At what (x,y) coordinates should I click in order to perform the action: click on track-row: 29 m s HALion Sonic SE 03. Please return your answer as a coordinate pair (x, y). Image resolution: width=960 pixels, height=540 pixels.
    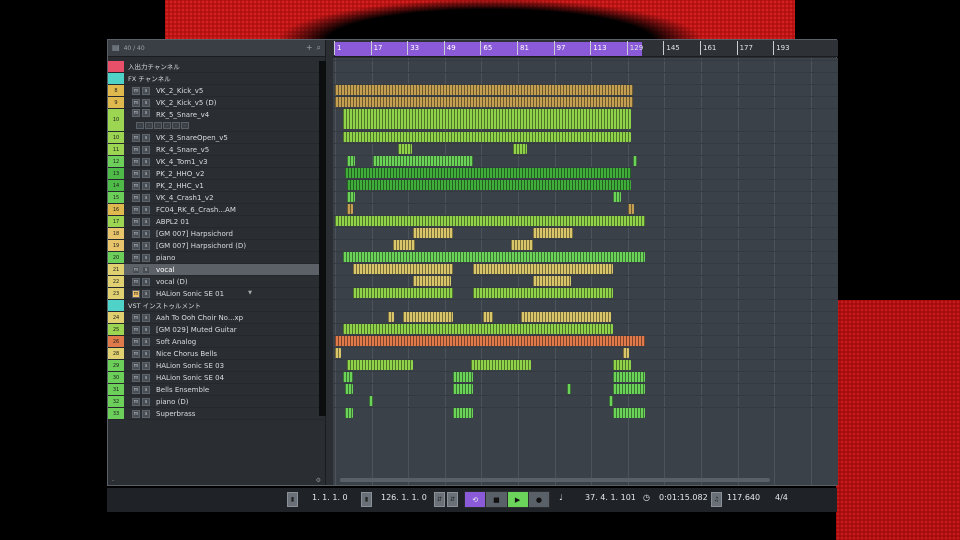
    Looking at the image, I should click on (217, 366).